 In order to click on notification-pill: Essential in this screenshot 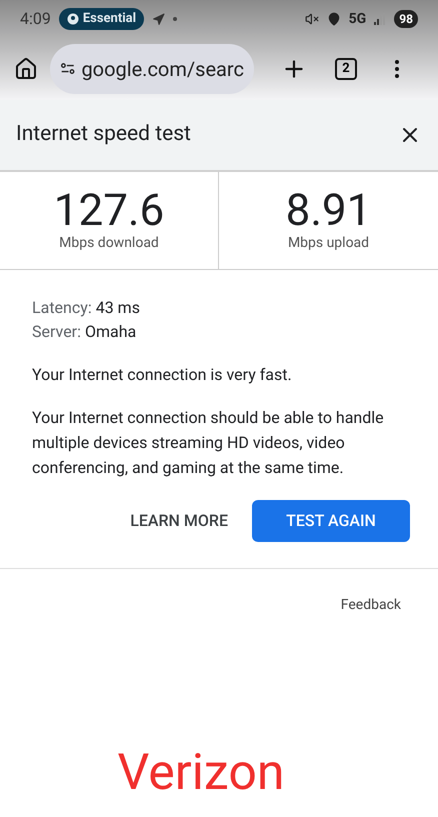, I will do `click(101, 19)`.